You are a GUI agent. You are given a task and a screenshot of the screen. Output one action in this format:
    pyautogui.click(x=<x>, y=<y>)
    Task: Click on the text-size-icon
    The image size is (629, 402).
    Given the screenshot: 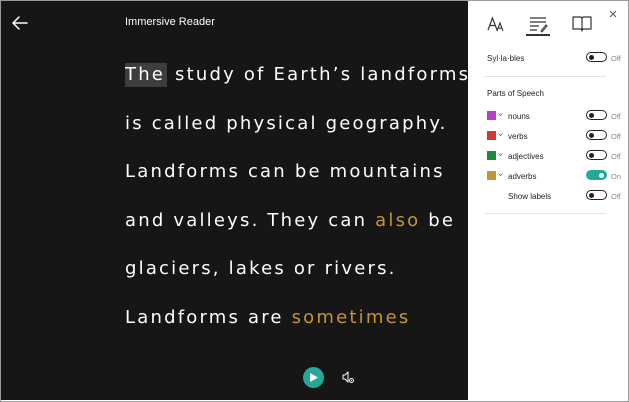 What is the action you would take?
    pyautogui.click(x=495, y=24)
    